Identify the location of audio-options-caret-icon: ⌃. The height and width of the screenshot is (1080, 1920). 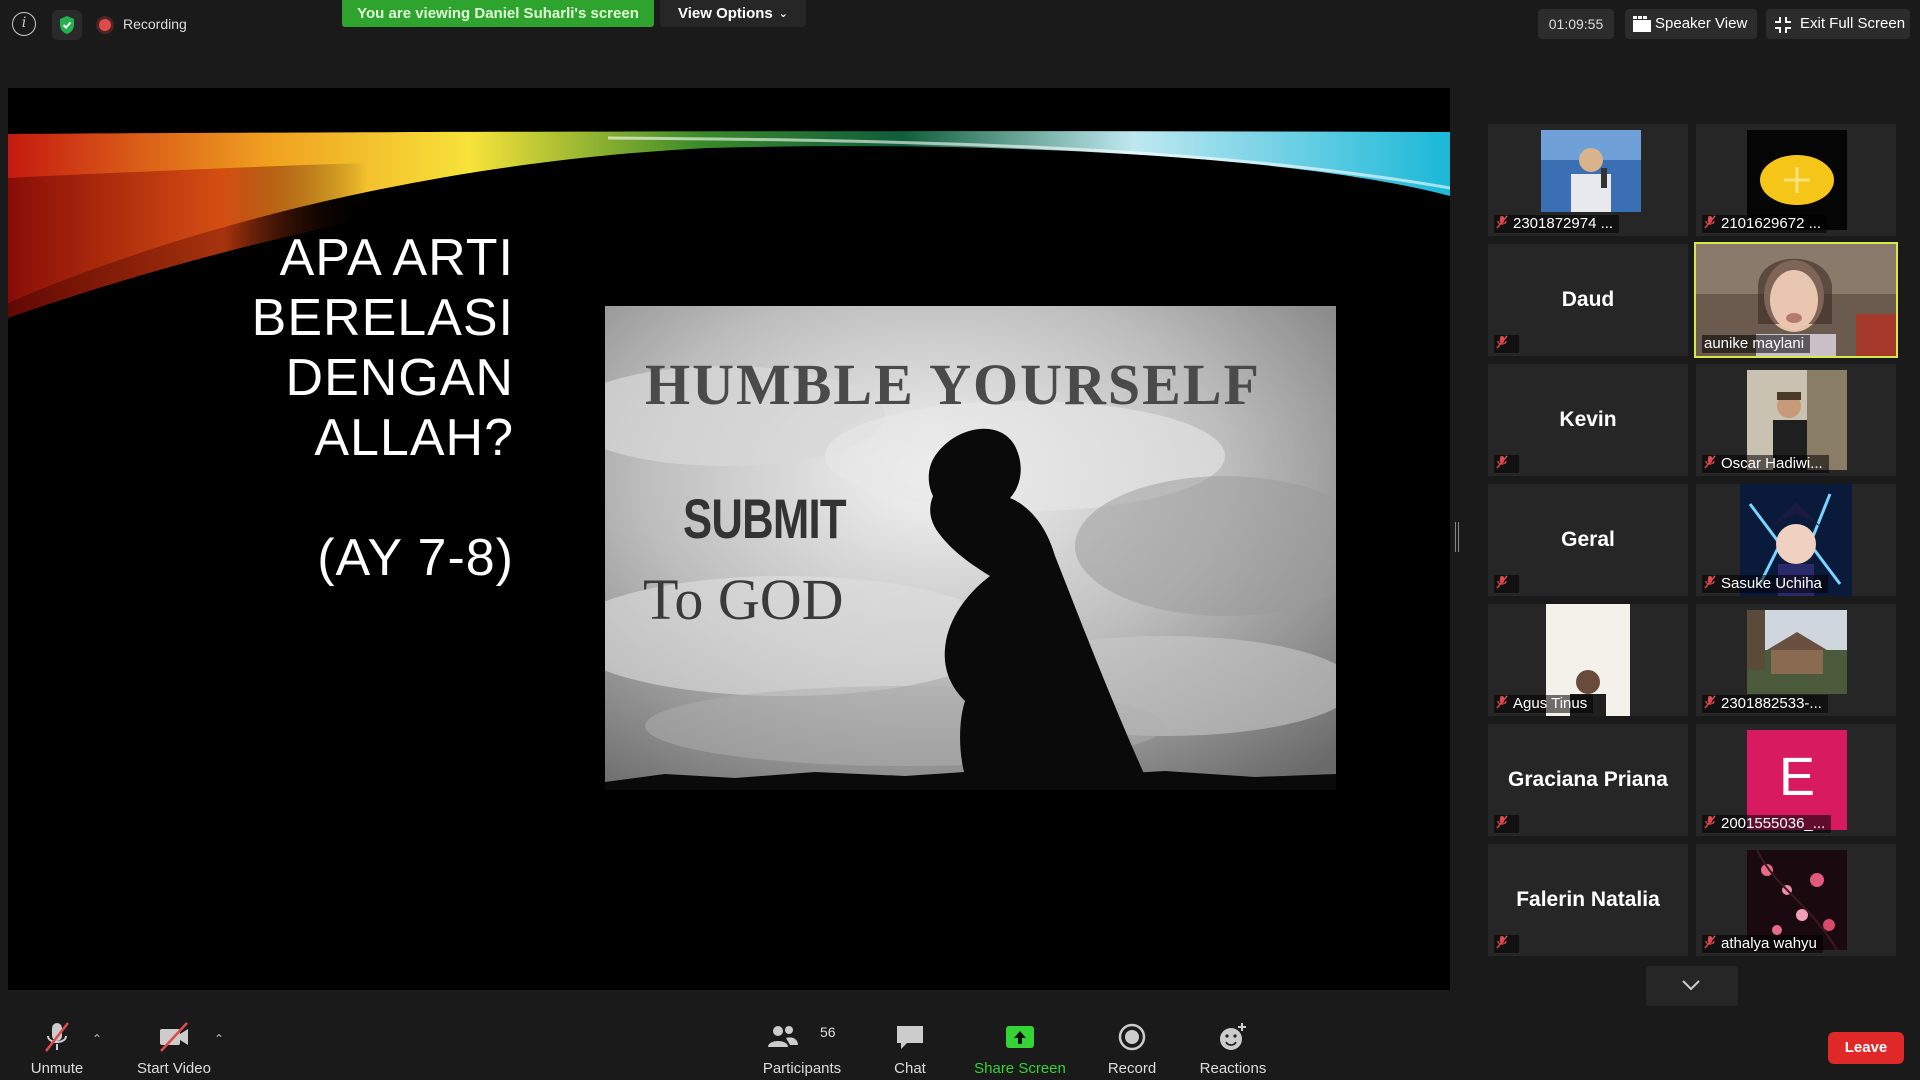
(97, 1039).